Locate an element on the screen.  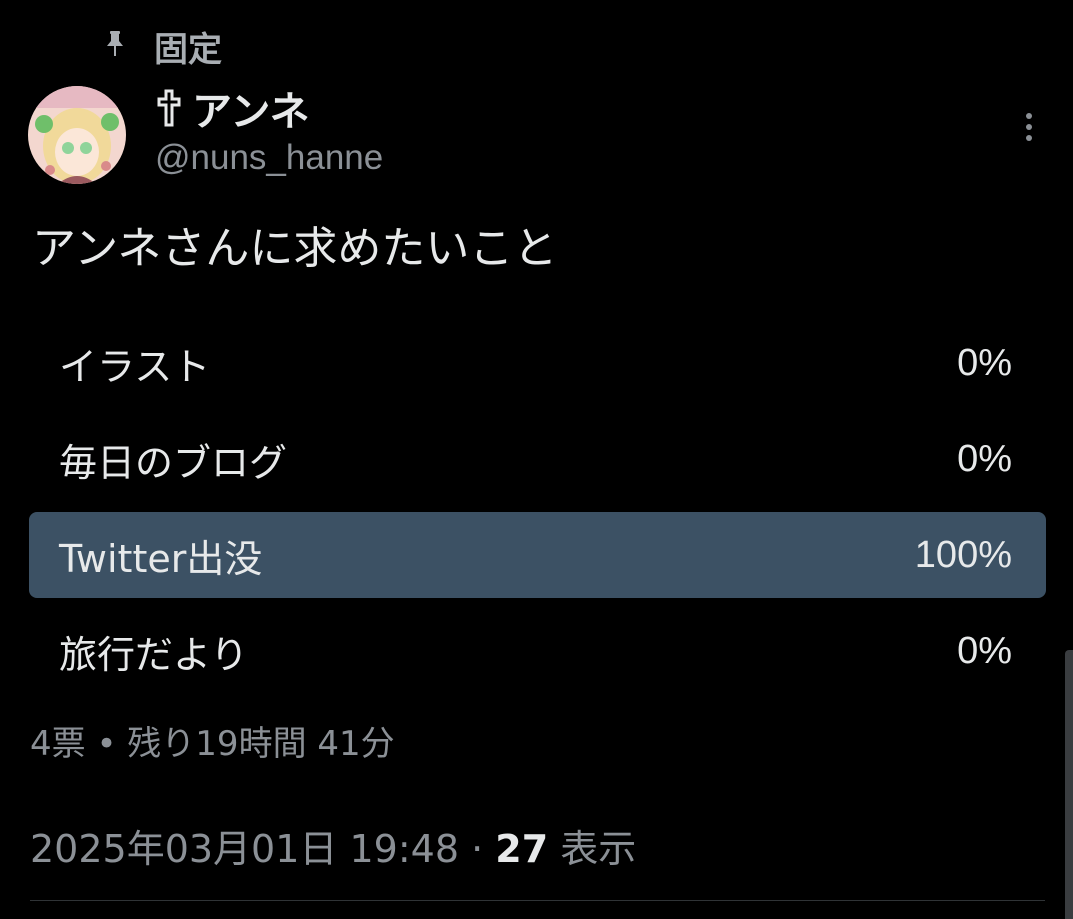
views-count: 27 is located at coordinates (522, 849).